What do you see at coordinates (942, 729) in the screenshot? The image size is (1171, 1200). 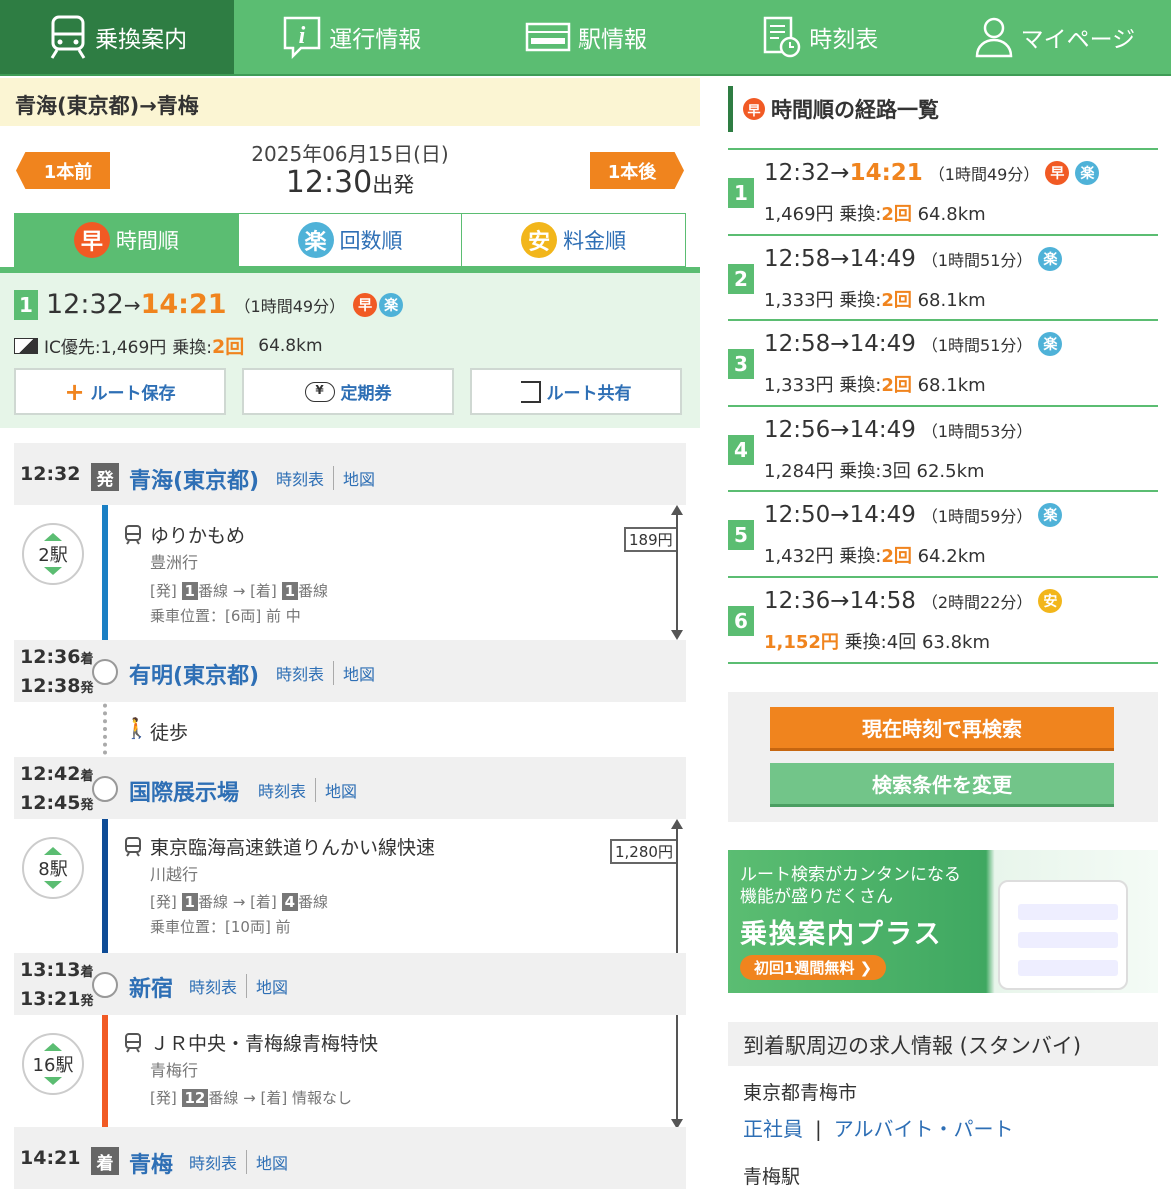 I see `research-now-button: 現在時刻で再検索` at bounding box center [942, 729].